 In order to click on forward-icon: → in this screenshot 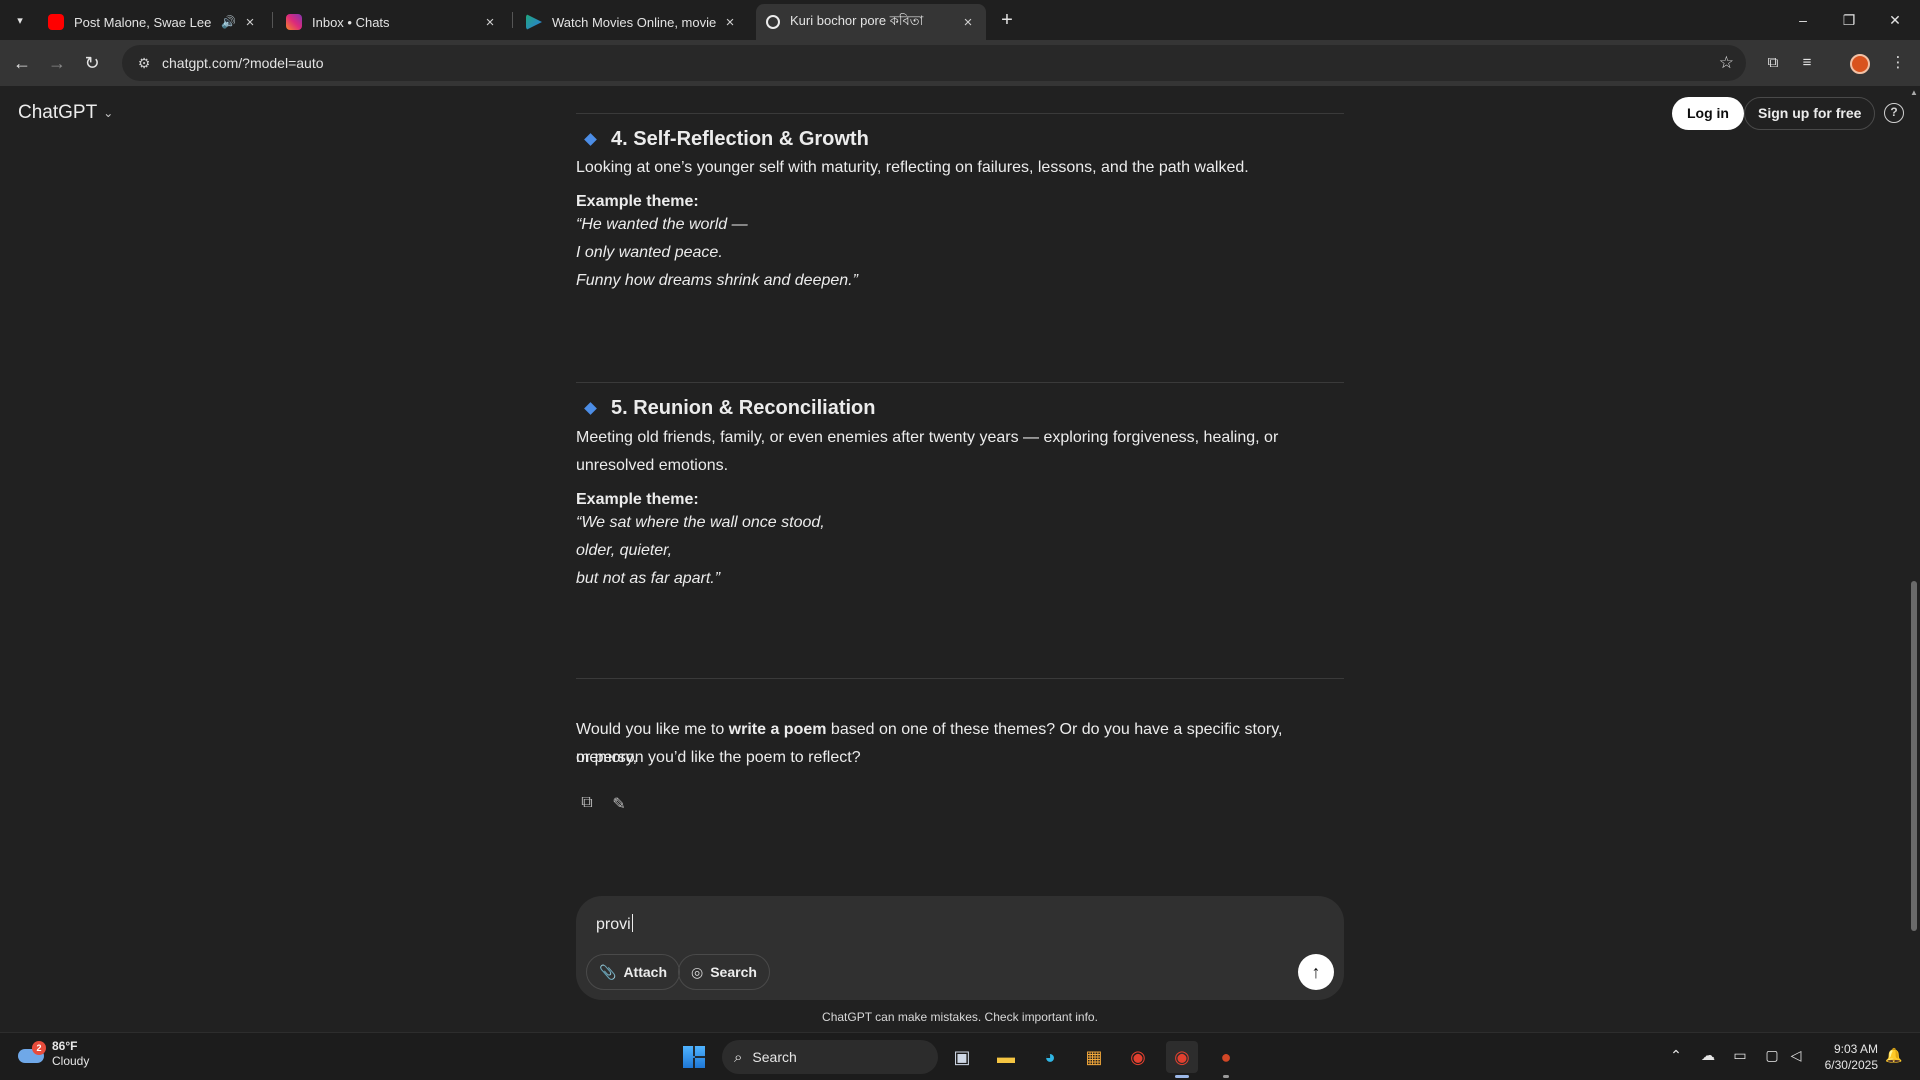, I will do `click(57, 63)`.